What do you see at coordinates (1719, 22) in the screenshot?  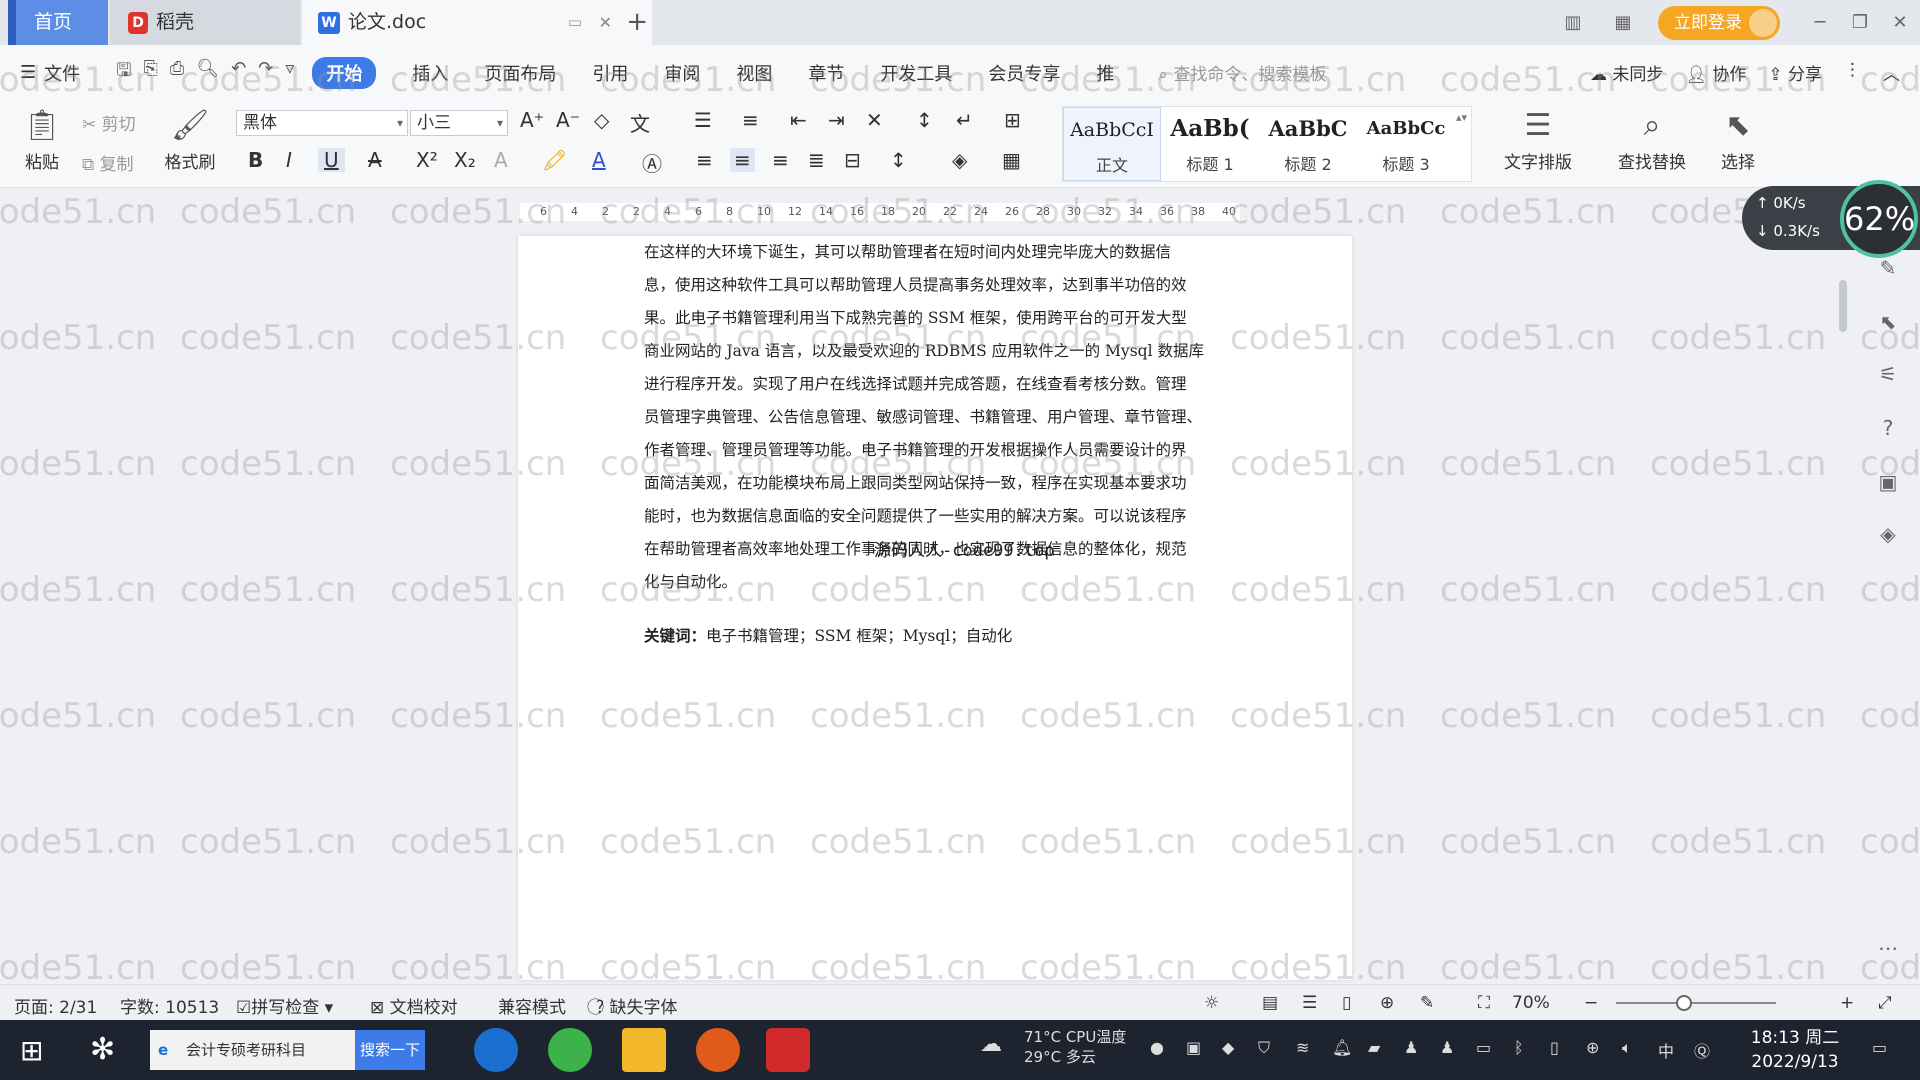 I see `login-button: 立即登录` at bounding box center [1719, 22].